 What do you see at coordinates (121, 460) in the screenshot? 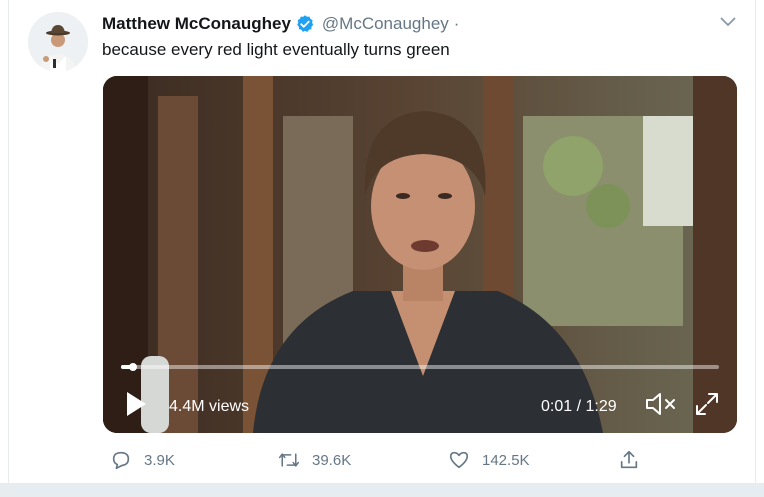
I see `reply-icon` at bounding box center [121, 460].